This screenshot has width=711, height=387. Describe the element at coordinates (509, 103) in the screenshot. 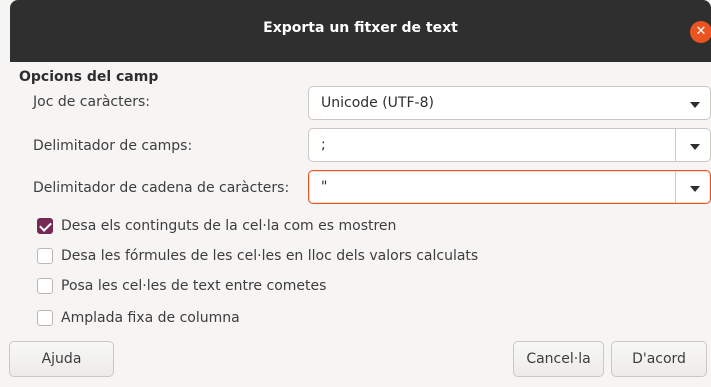

I see `charset-select: Unicode (UTF-8)` at that location.